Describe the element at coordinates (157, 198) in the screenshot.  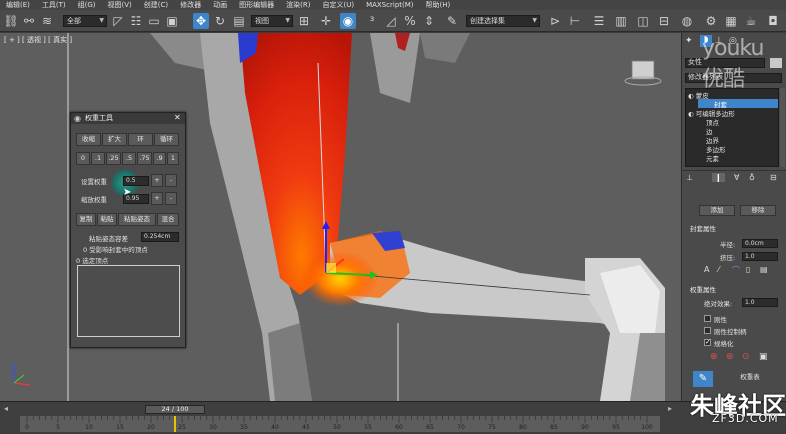
I see `scale-plus-button: +` at that location.